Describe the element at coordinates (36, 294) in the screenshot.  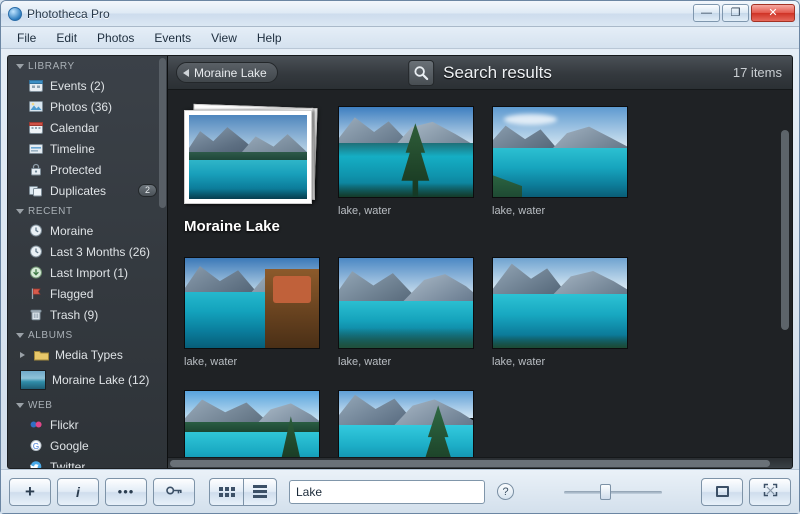
I see `flag-icon` at that location.